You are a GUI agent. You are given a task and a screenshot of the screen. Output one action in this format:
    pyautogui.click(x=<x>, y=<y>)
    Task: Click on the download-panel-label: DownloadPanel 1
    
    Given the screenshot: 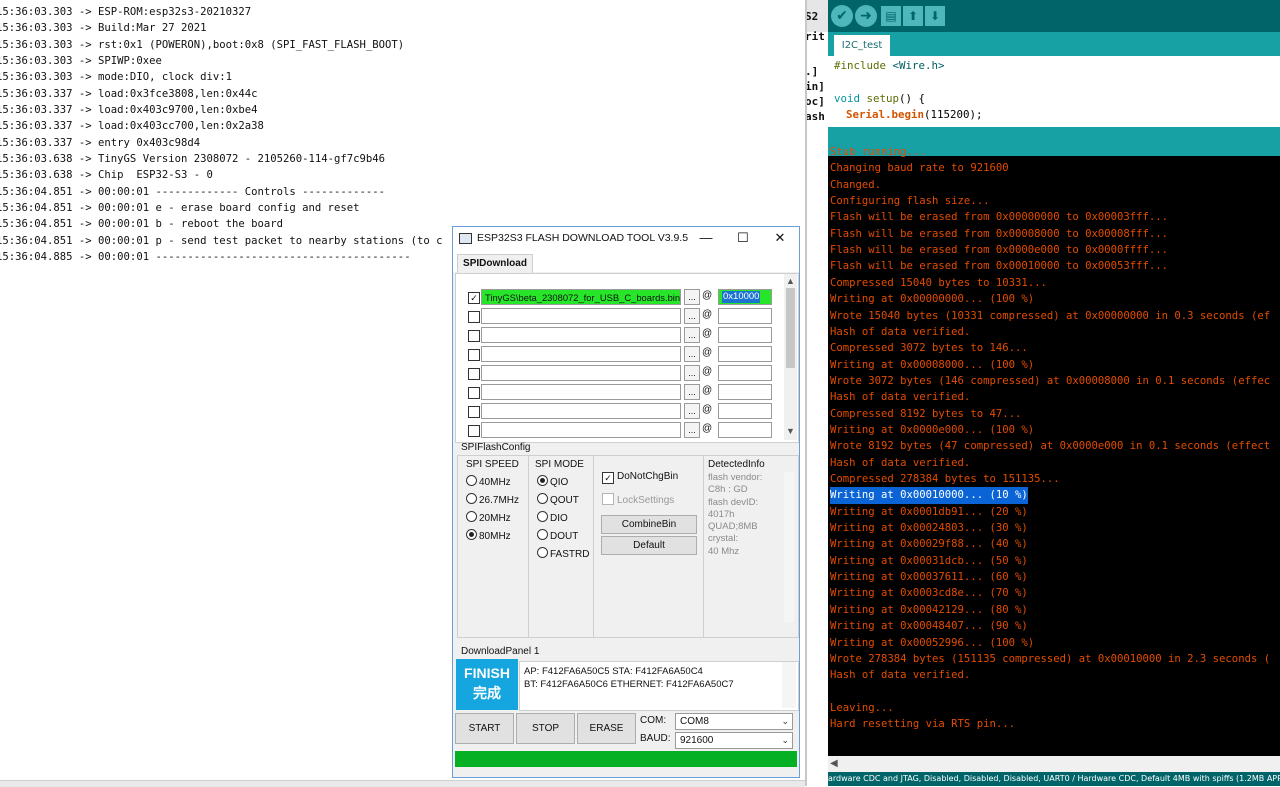 What is the action you would take?
    pyautogui.click(x=500, y=651)
    